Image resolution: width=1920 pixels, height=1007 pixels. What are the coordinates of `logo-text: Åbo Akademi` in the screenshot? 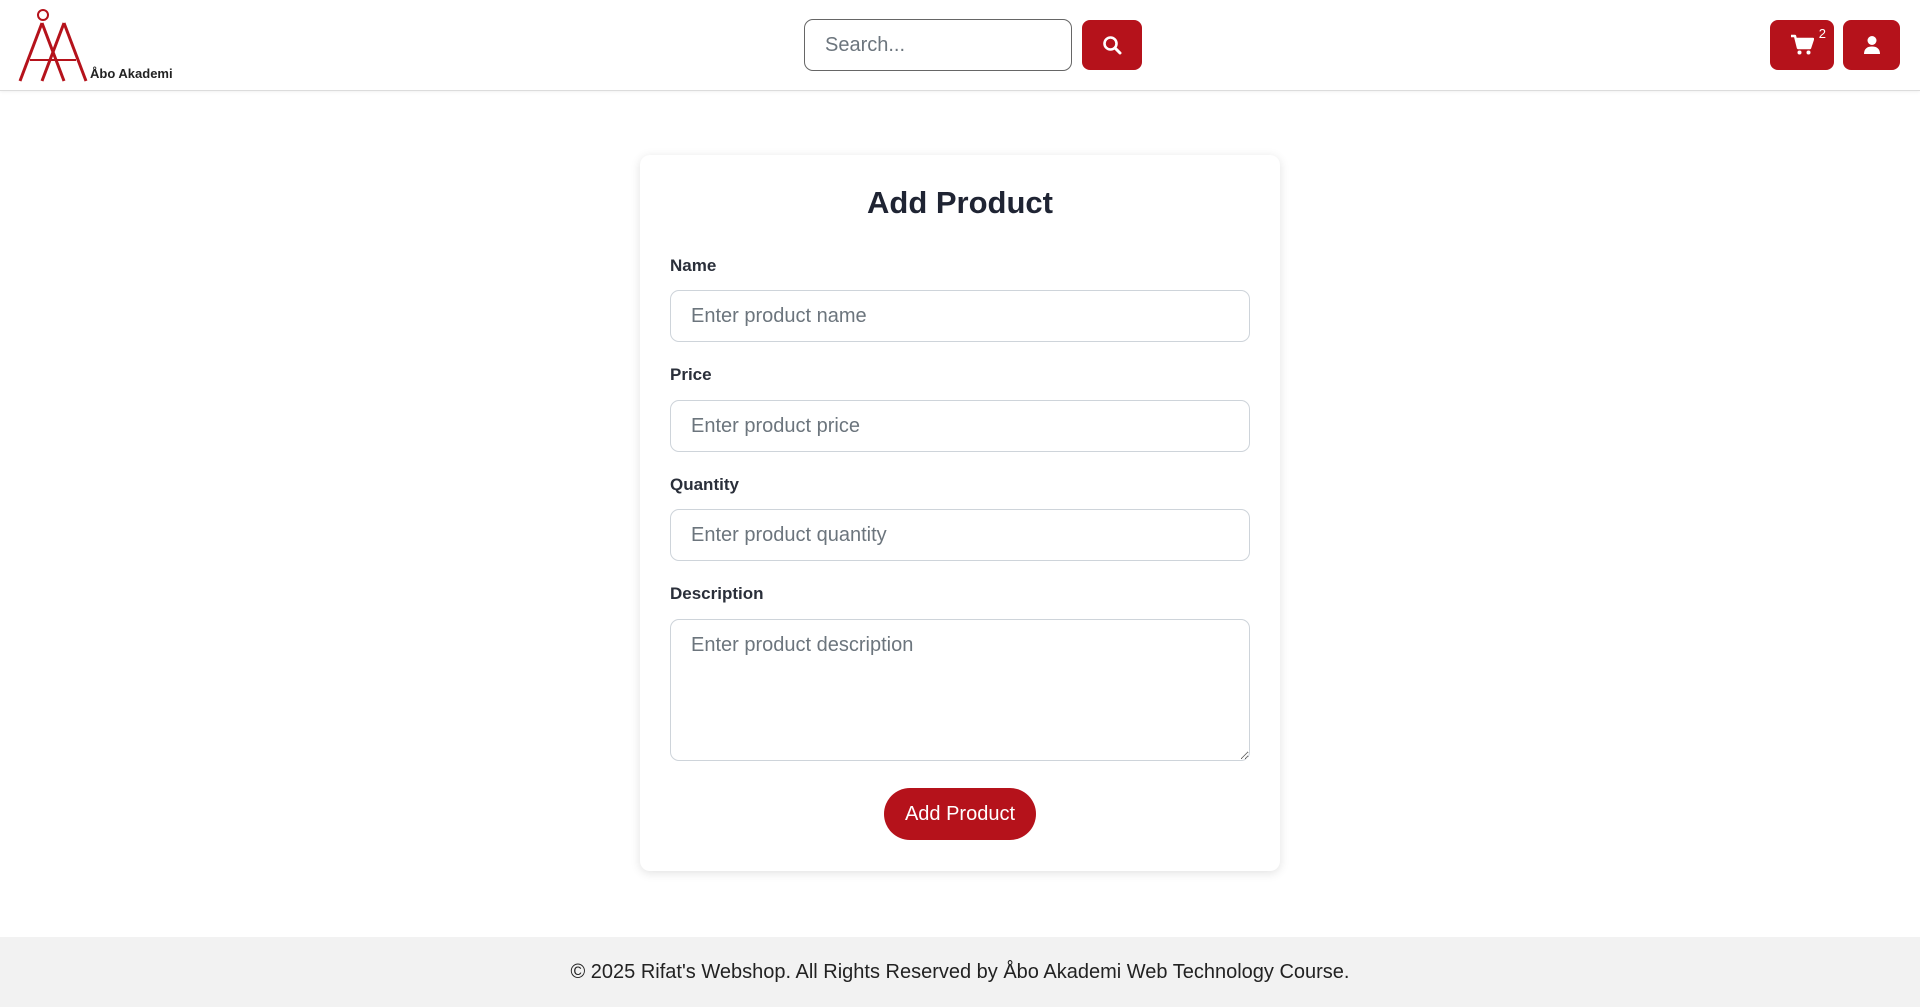 It's located at (131, 73).